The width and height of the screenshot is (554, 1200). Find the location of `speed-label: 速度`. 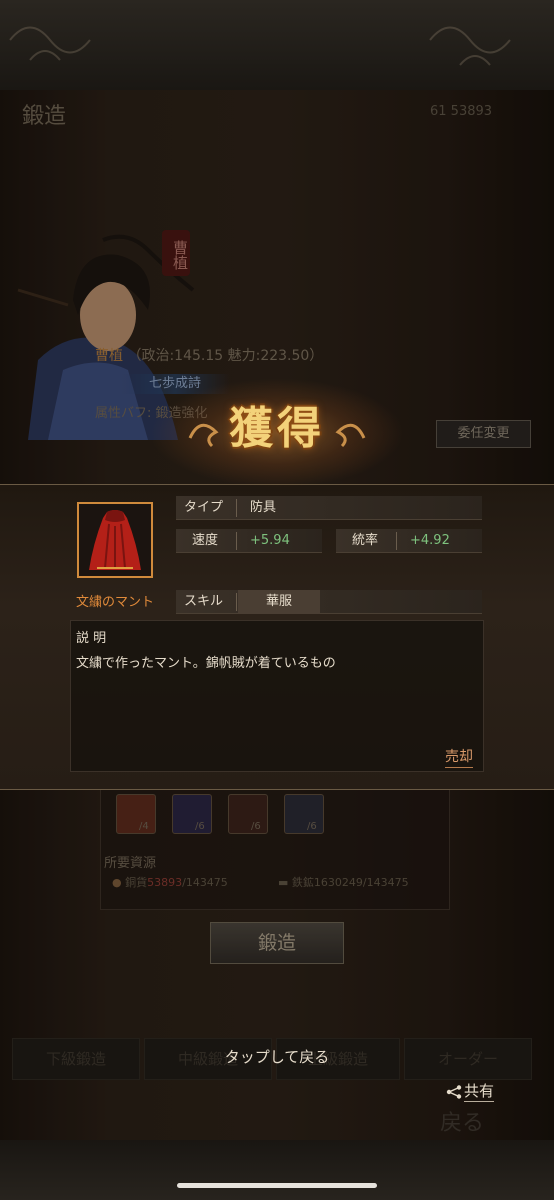

speed-label: 速度 is located at coordinates (205, 540).